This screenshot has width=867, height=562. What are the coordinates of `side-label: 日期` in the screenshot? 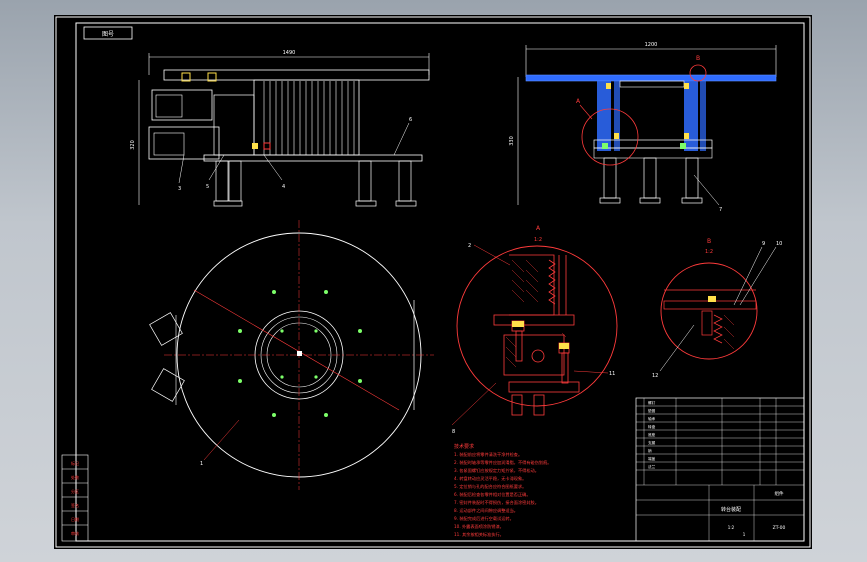 It's located at (75, 519).